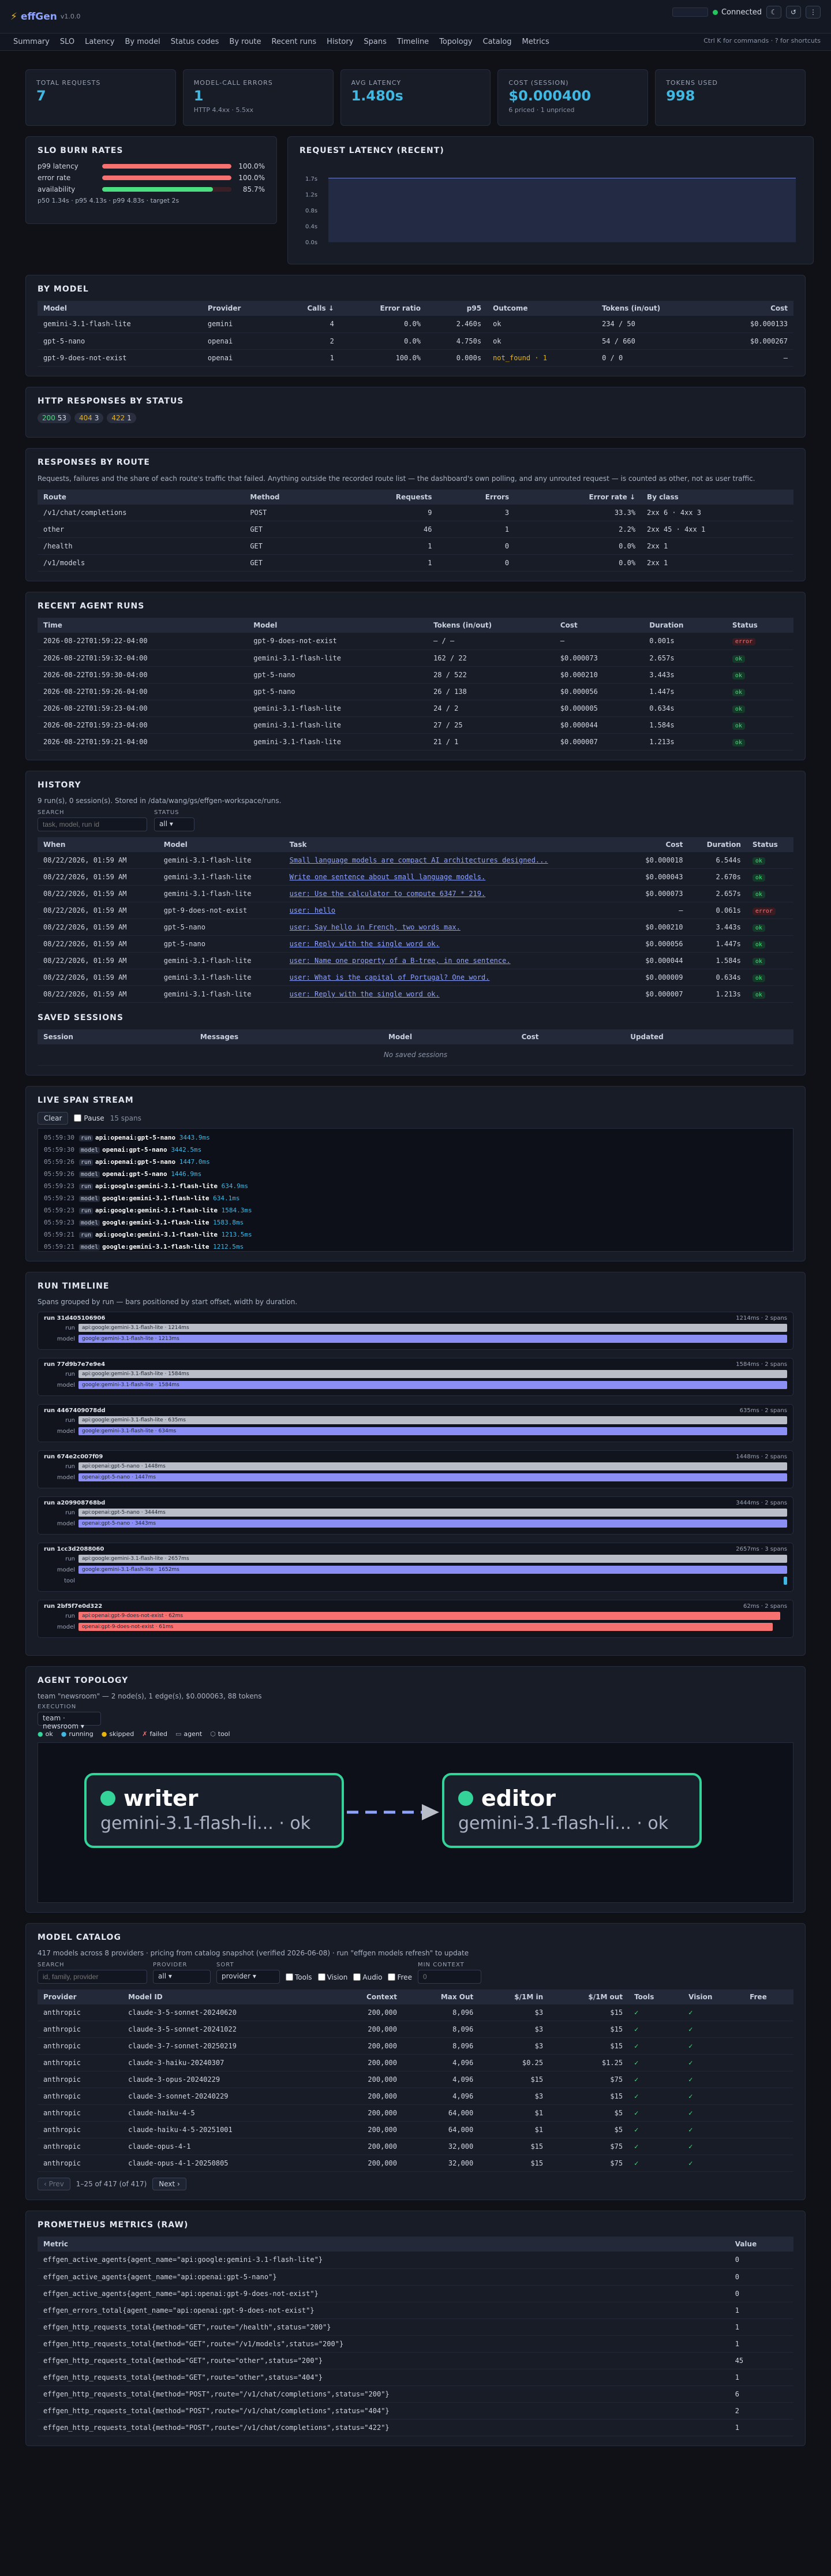  Describe the element at coordinates (386, 497) in the screenshot. I see `column-header: Requests` at that location.